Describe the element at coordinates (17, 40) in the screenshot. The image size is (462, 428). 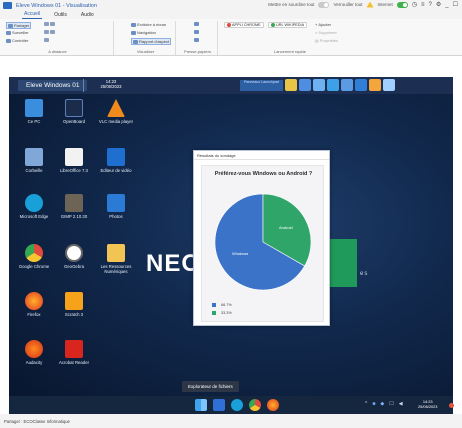
I see `control-button: Contrôler` at that location.